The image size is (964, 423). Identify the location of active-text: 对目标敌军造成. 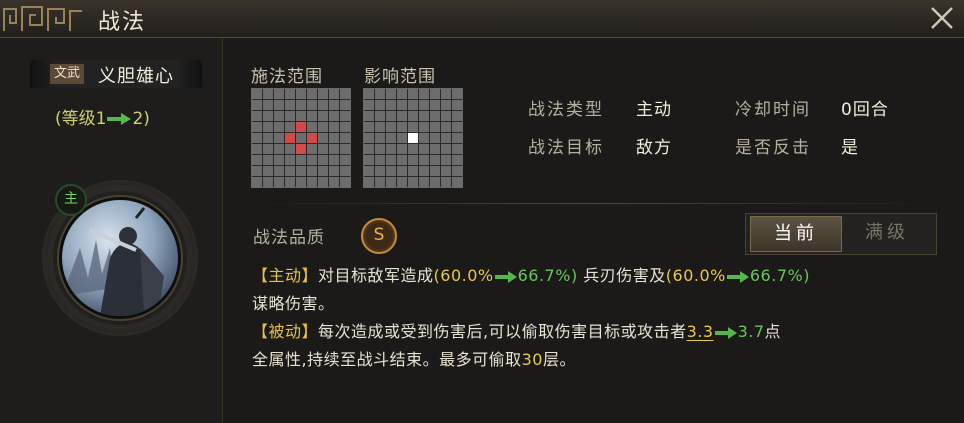
(376, 275).